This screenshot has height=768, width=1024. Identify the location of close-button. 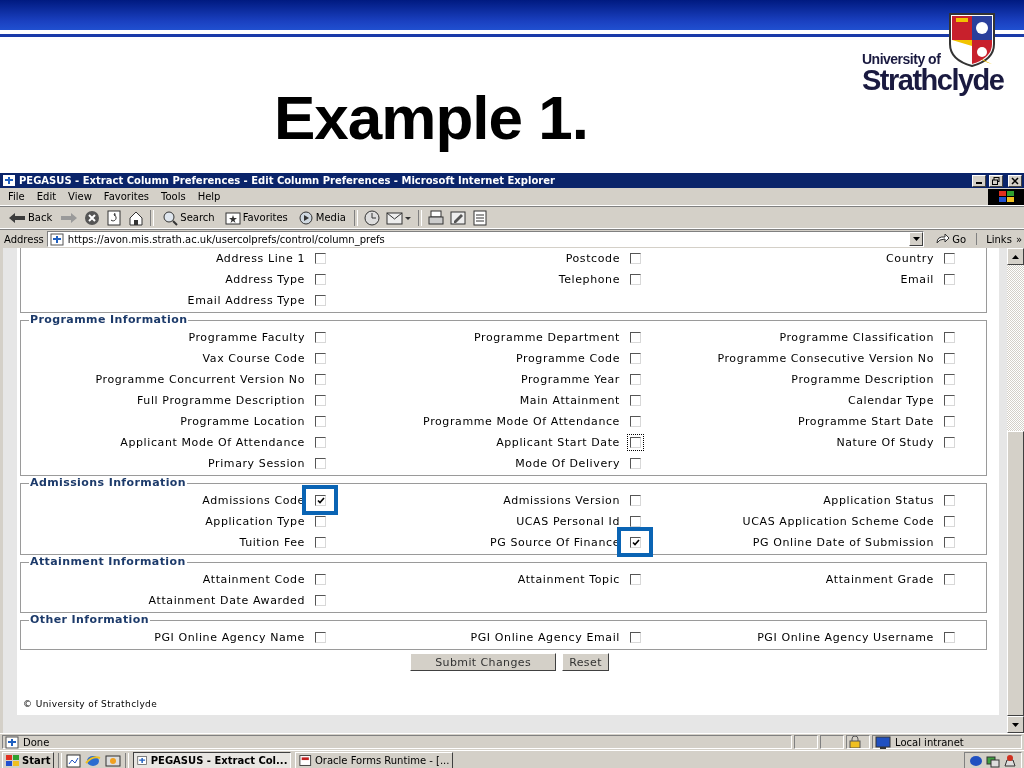
(1015, 180).